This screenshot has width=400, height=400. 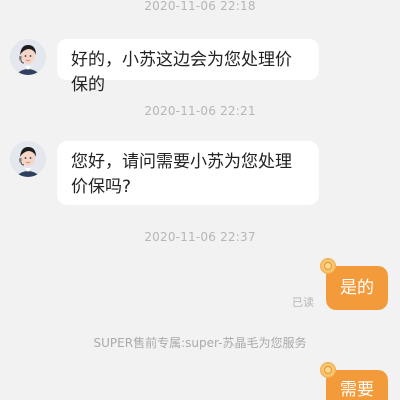 What do you see at coordinates (181, 174) in the screenshot?
I see `message-text: 您好，请问需要小苏为您处理价保吗?` at bounding box center [181, 174].